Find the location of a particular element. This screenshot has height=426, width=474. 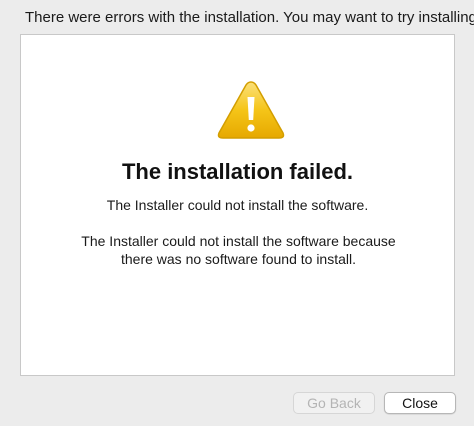

warning-icon is located at coordinates (251, 110).